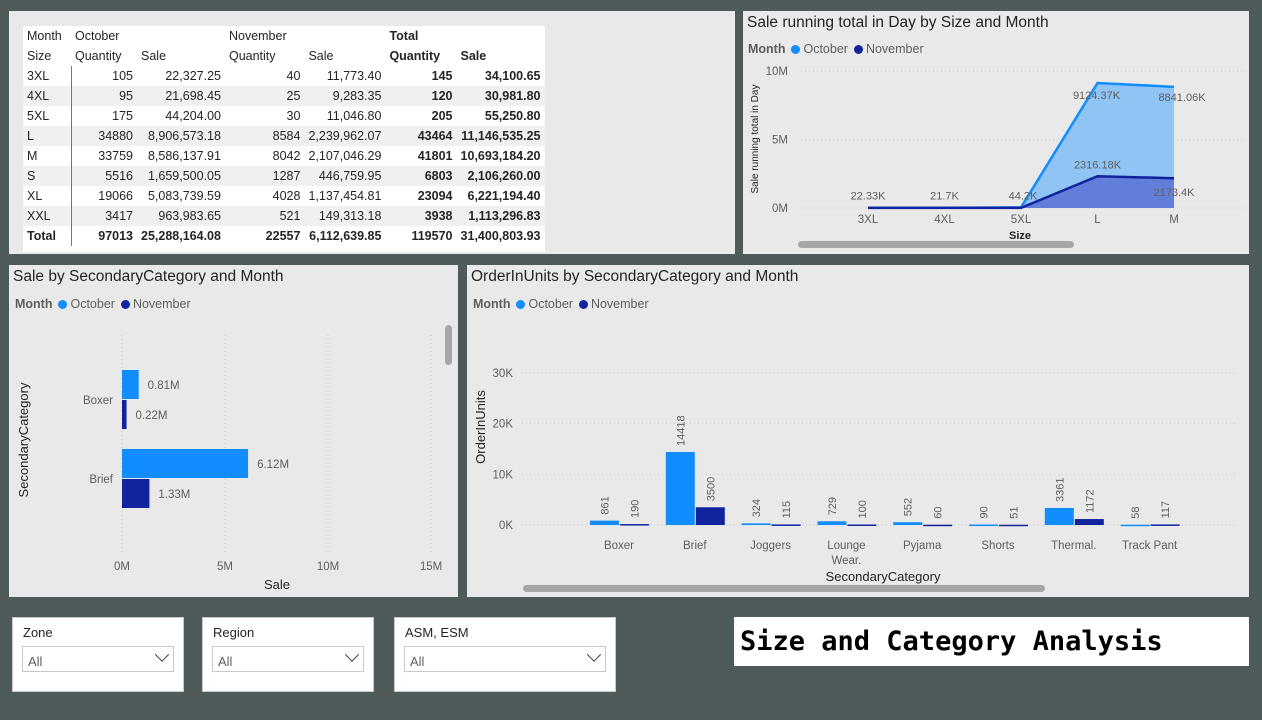 The image size is (1262, 720). Describe the element at coordinates (273, 465) in the screenshot. I see `data-label: 6.12M` at that location.